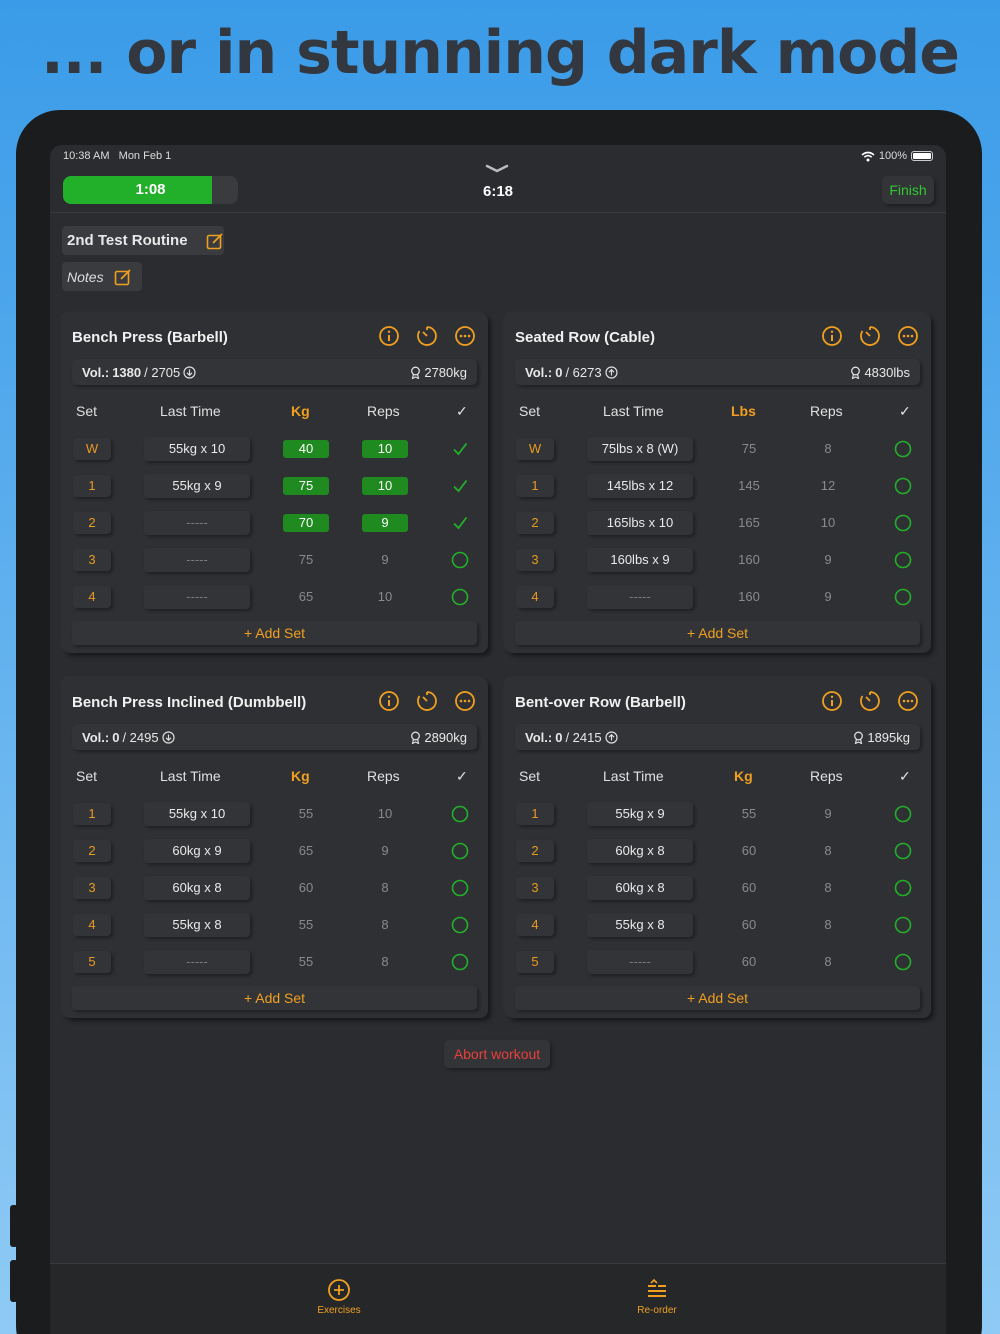 The height and width of the screenshot is (1334, 1000). Describe the element at coordinates (300, 411) in the screenshot. I see `col-unit: Kg` at that location.